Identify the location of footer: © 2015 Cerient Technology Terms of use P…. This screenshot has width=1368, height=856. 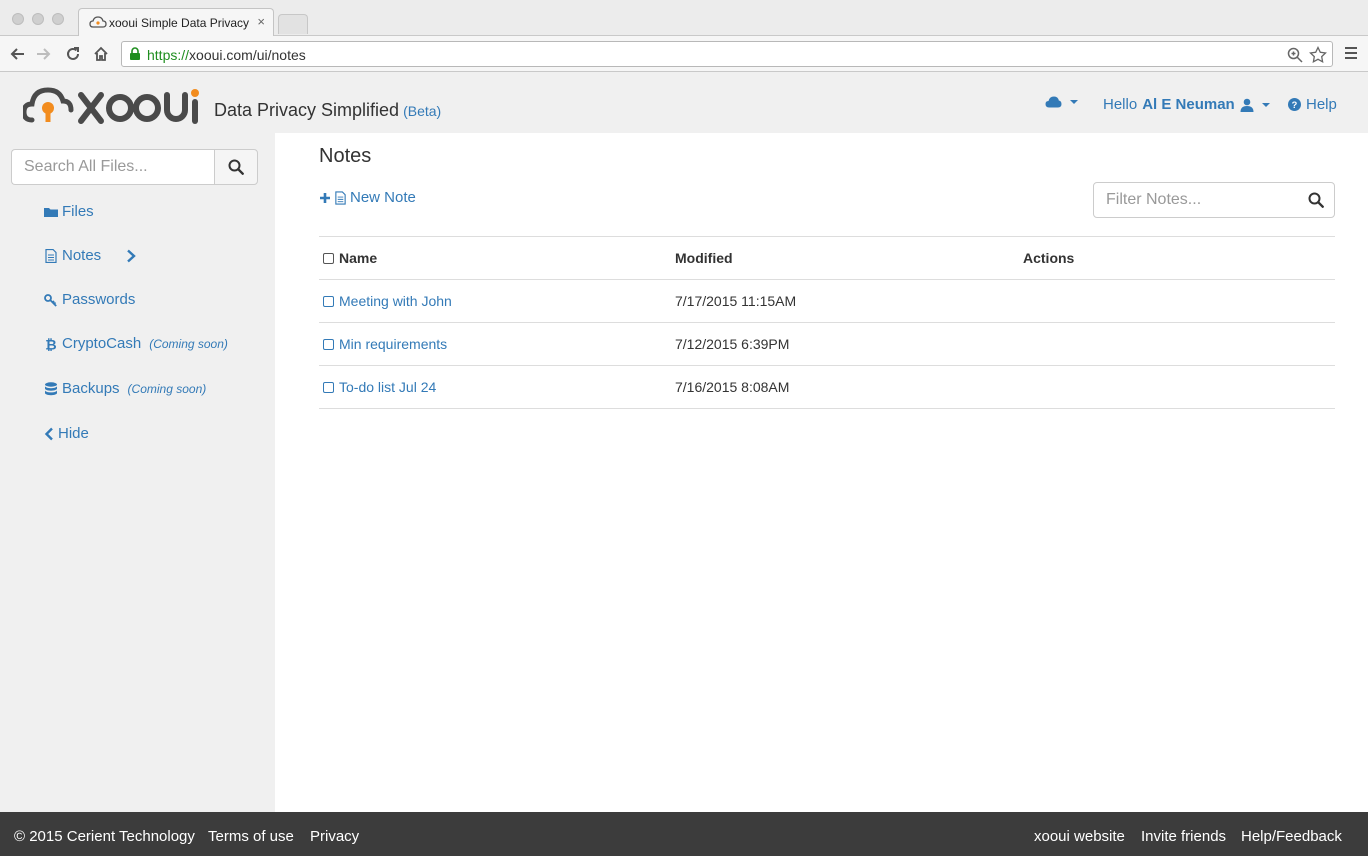
(684, 834).